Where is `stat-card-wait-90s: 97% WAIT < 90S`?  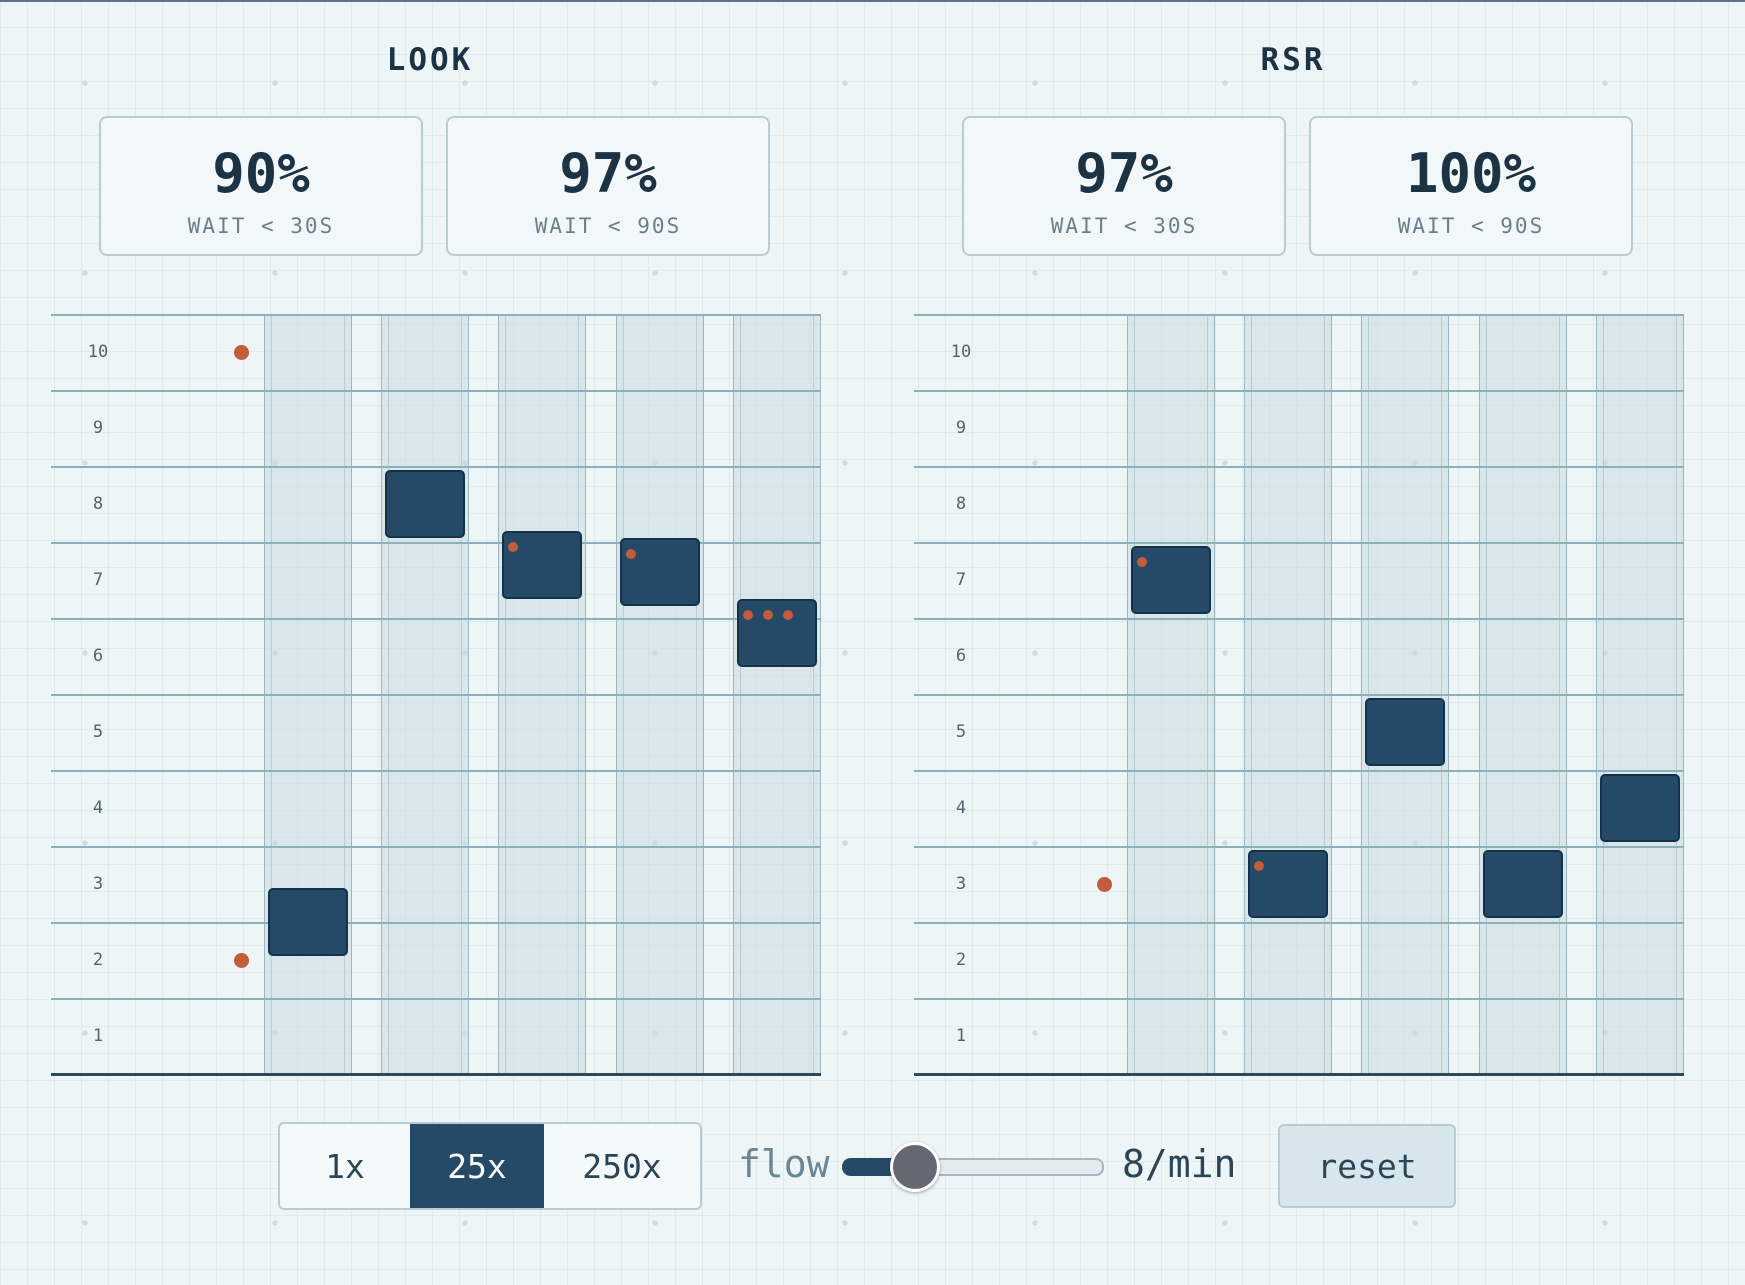 stat-card-wait-90s: 97% WAIT < 90S is located at coordinates (608, 186).